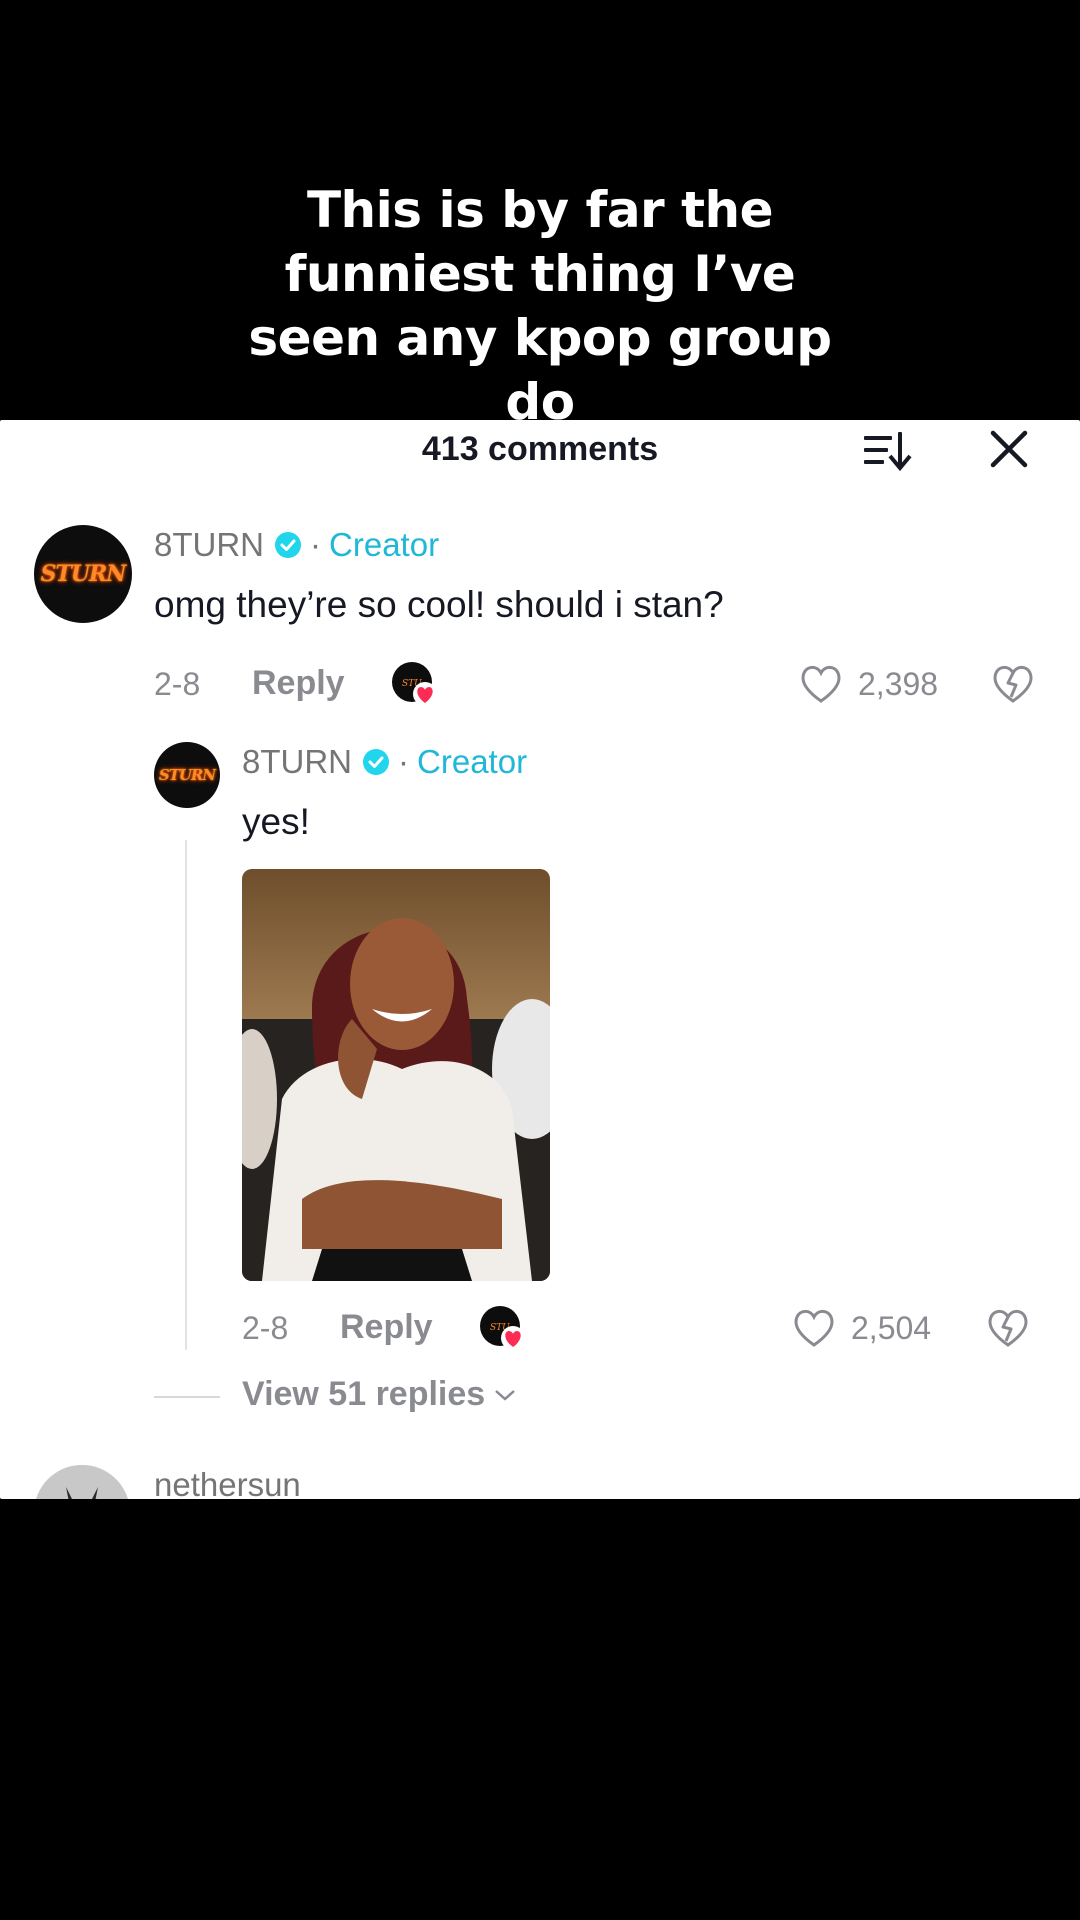 The height and width of the screenshot is (1920, 1080). I want to click on comment-username: 8TURN · Creator, so click(296, 545).